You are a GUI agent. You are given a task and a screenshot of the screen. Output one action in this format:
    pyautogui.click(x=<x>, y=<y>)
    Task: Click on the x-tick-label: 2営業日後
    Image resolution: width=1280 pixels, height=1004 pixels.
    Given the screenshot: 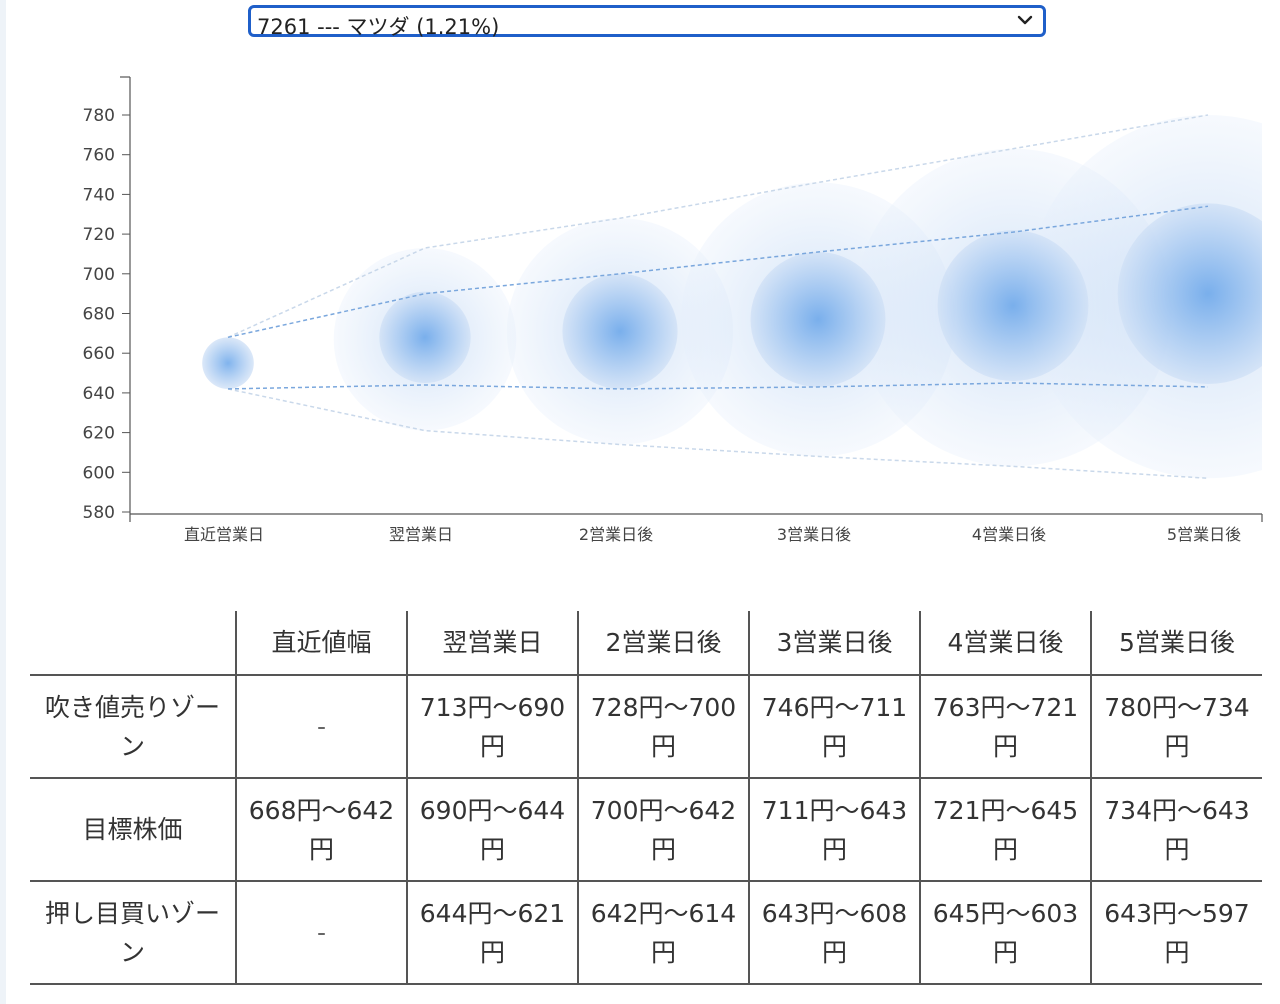 What is the action you would take?
    pyautogui.click(x=616, y=534)
    